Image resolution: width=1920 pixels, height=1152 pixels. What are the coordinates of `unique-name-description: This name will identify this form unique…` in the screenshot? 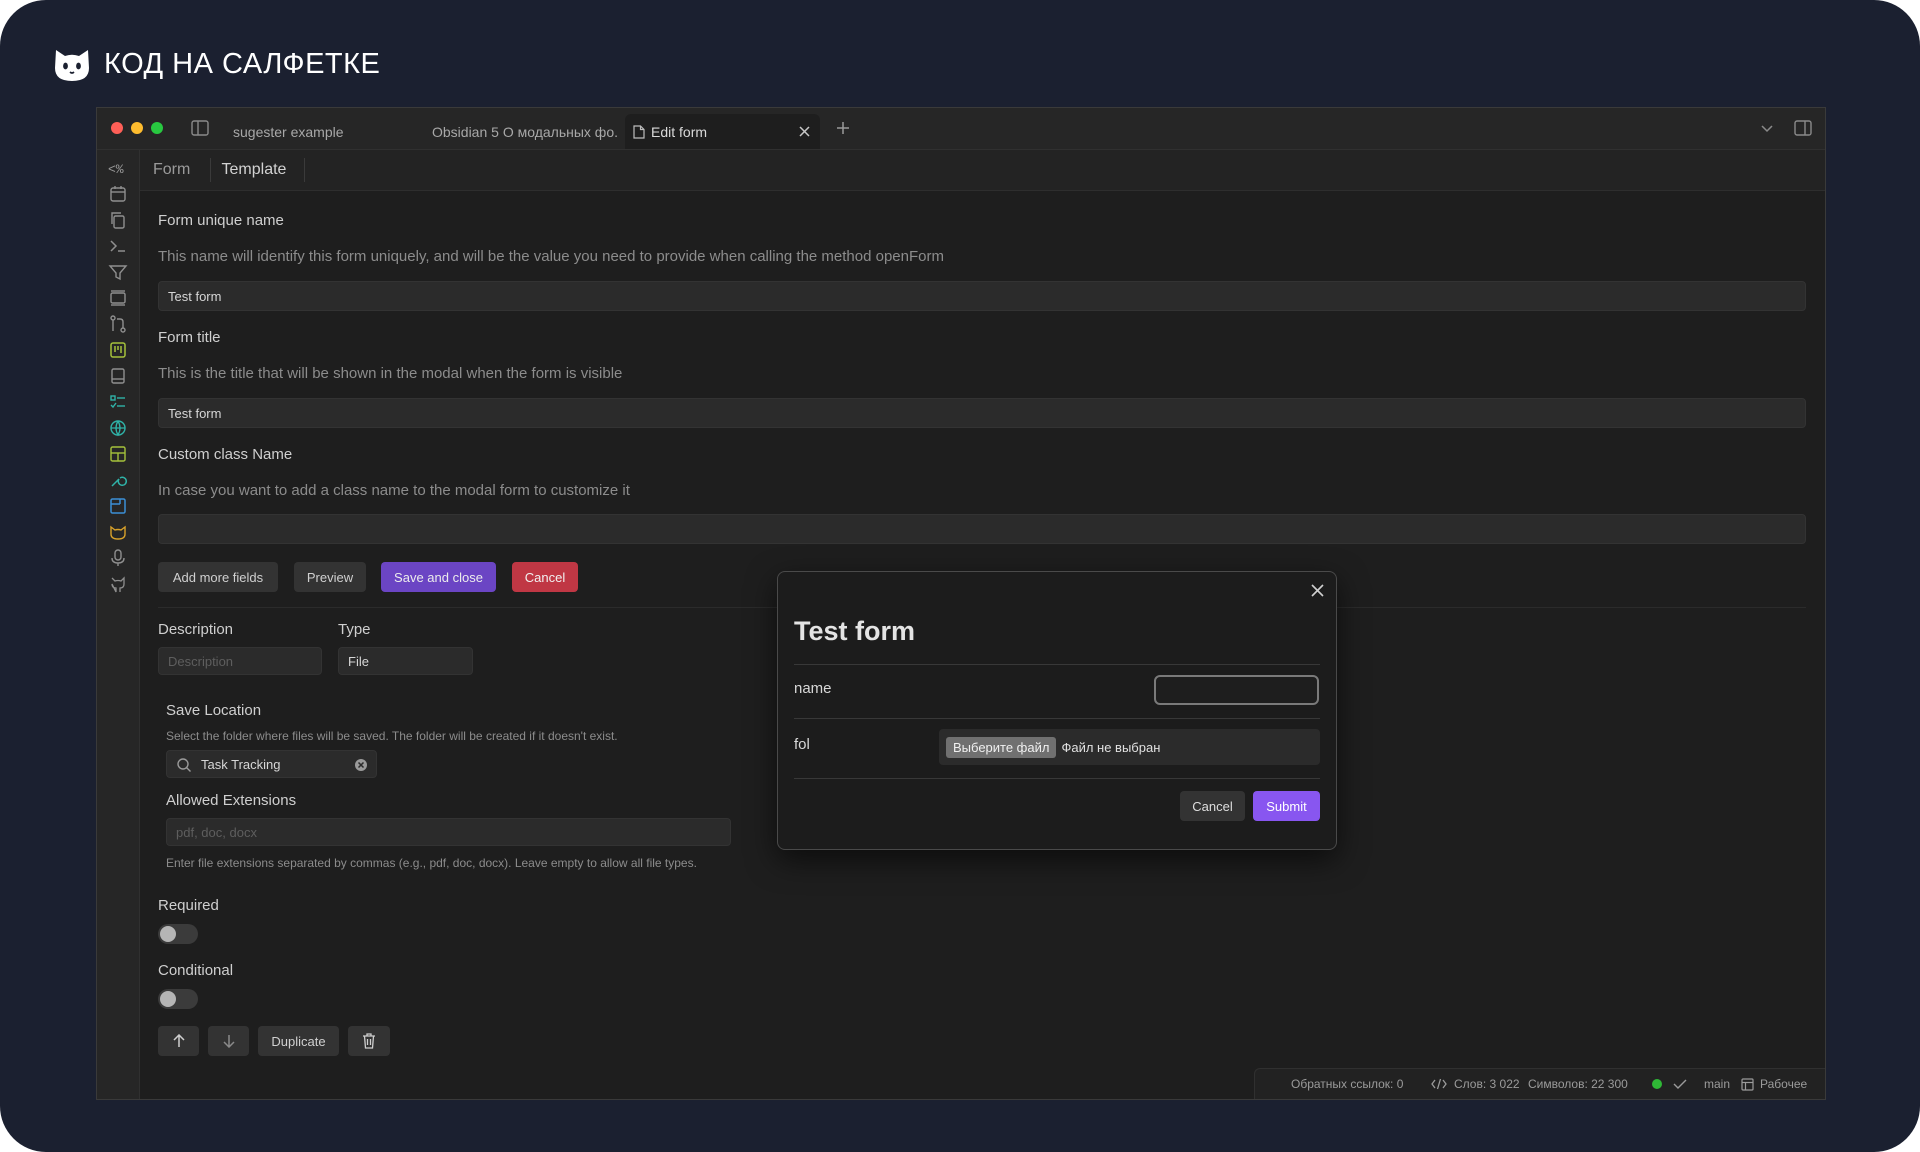 It's located at (551, 256).